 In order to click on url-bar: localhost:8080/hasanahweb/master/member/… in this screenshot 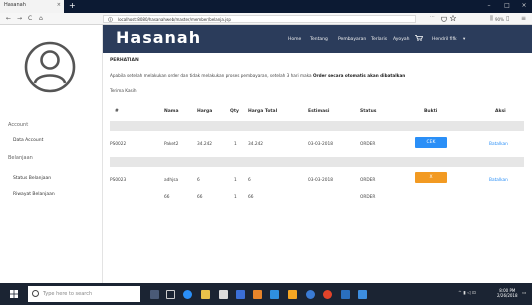, I will do `click(303, 19)`.